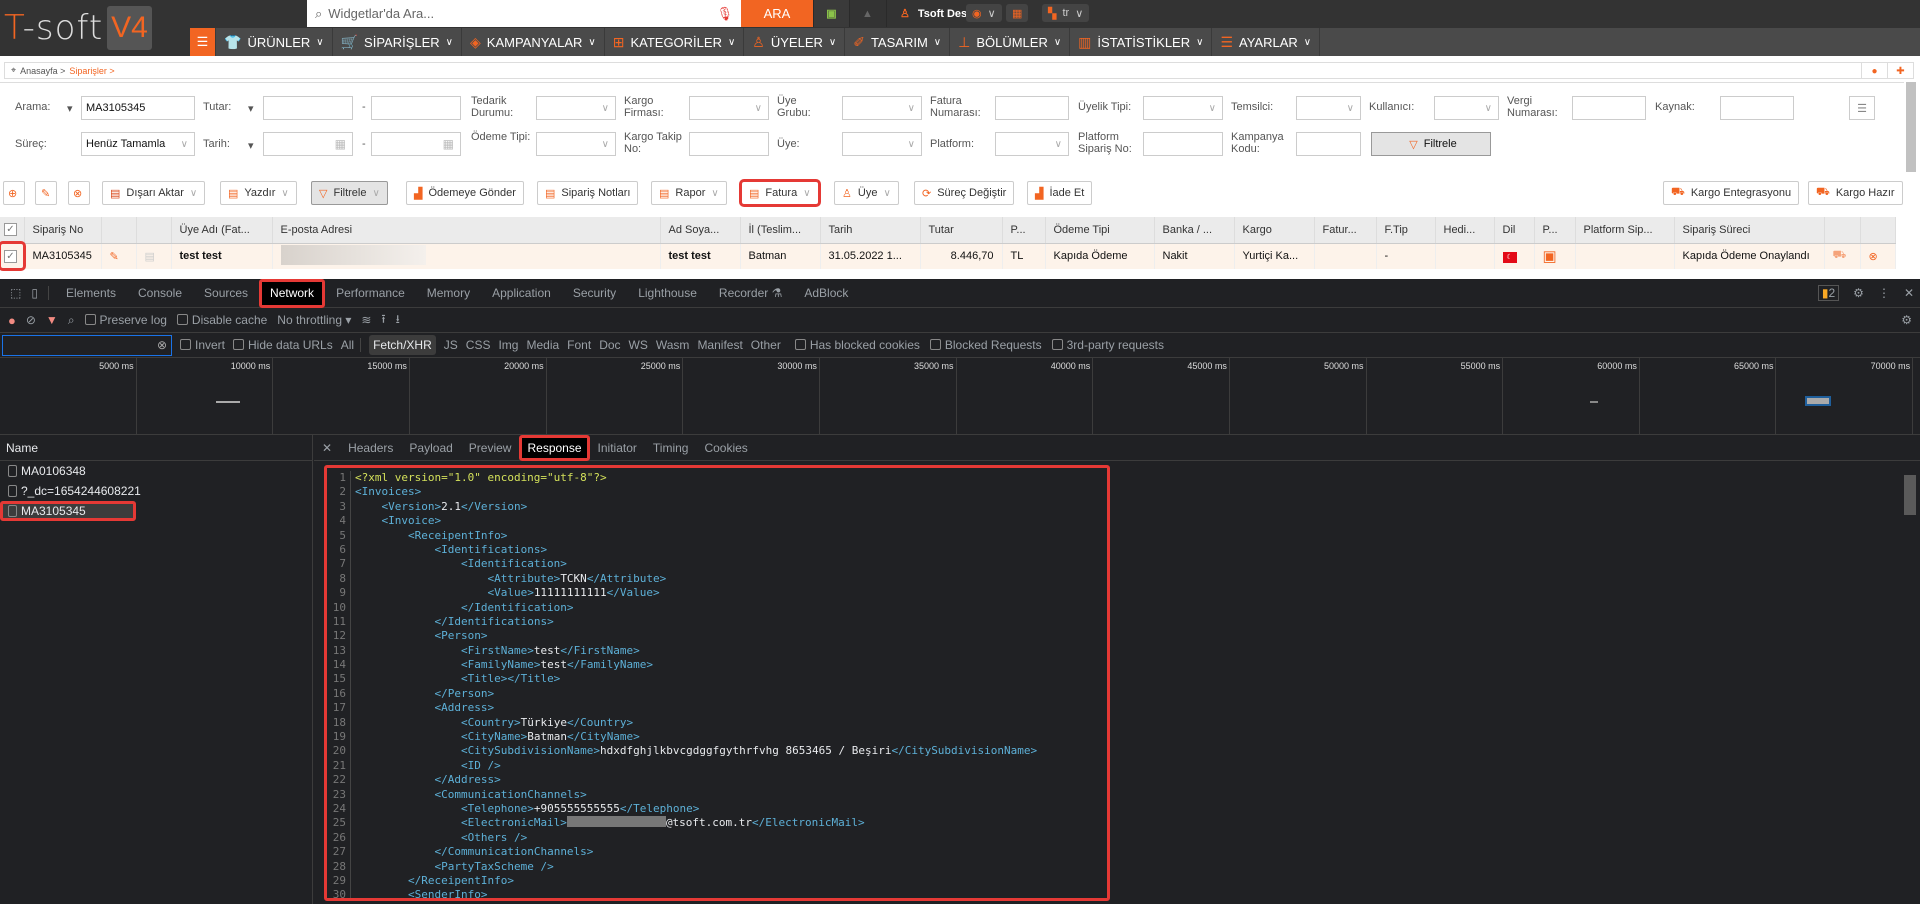 The image size is (1920, 904). I want to click on filter-check-0: Has blocked cookies, so click(857, 345).